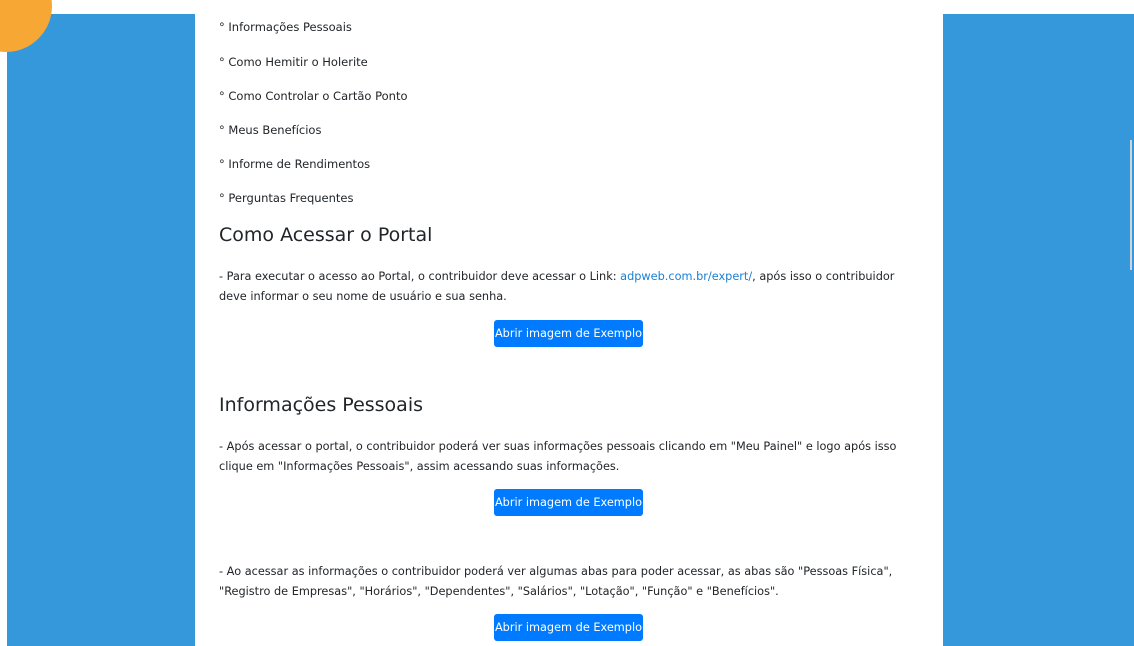 The width and height of the screenshot is (1134, 646). What do you see at coordinates (293, 62) in the screenshot?
I see `index-item-holerite: ° Como Hemitir o Holerite` at bounding box center [293, 62].